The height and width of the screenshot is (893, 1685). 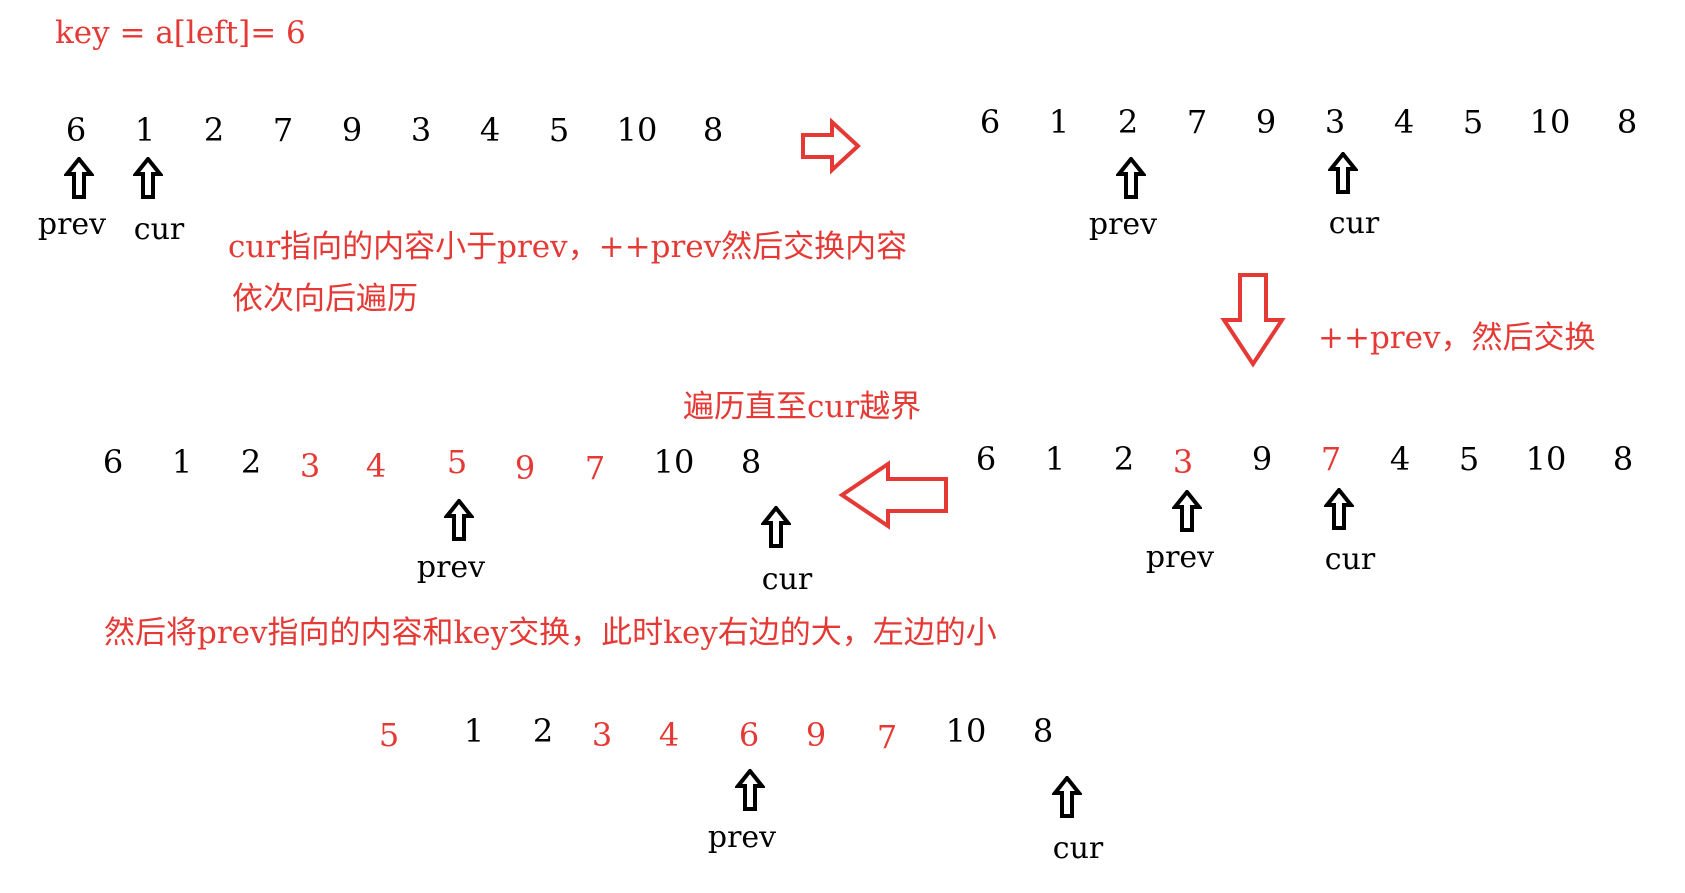 I want to click on left-arrow-icon, so click(x=893, y=495).